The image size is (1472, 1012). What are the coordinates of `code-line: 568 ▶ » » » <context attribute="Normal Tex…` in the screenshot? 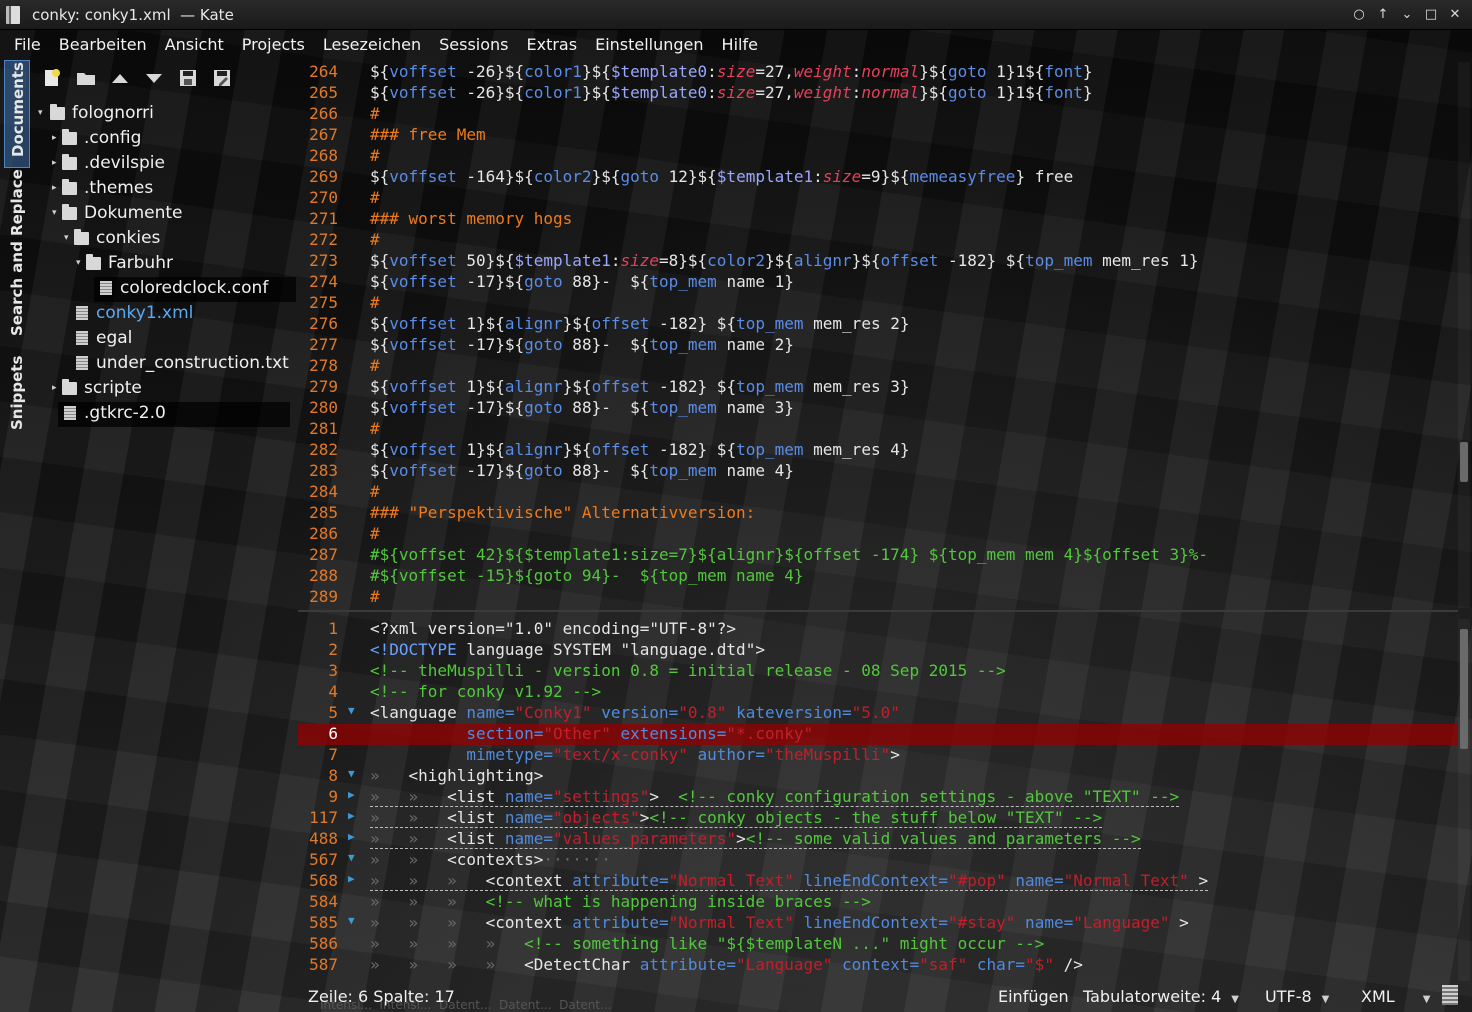 It's located at (878, 881).